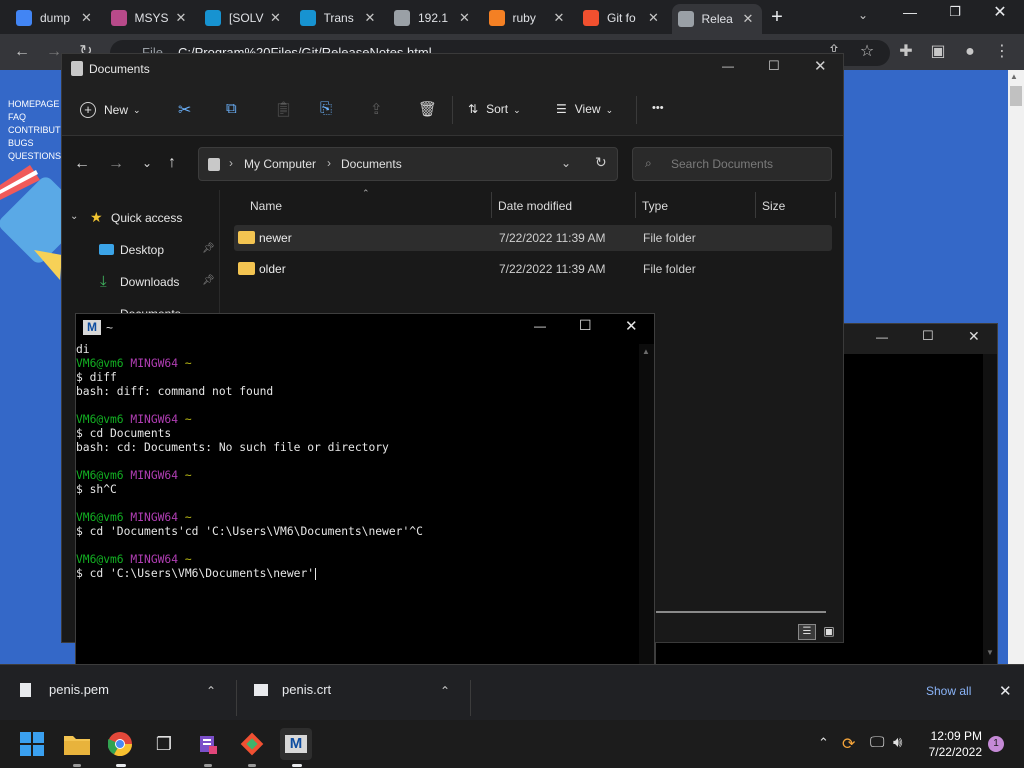 The width and height of the screenshot is (1024, 768). What do you see at coordinates (882, 337) in the screenshot?
I see `background-terminal-minimize: —` at bounding box center [882, 337].